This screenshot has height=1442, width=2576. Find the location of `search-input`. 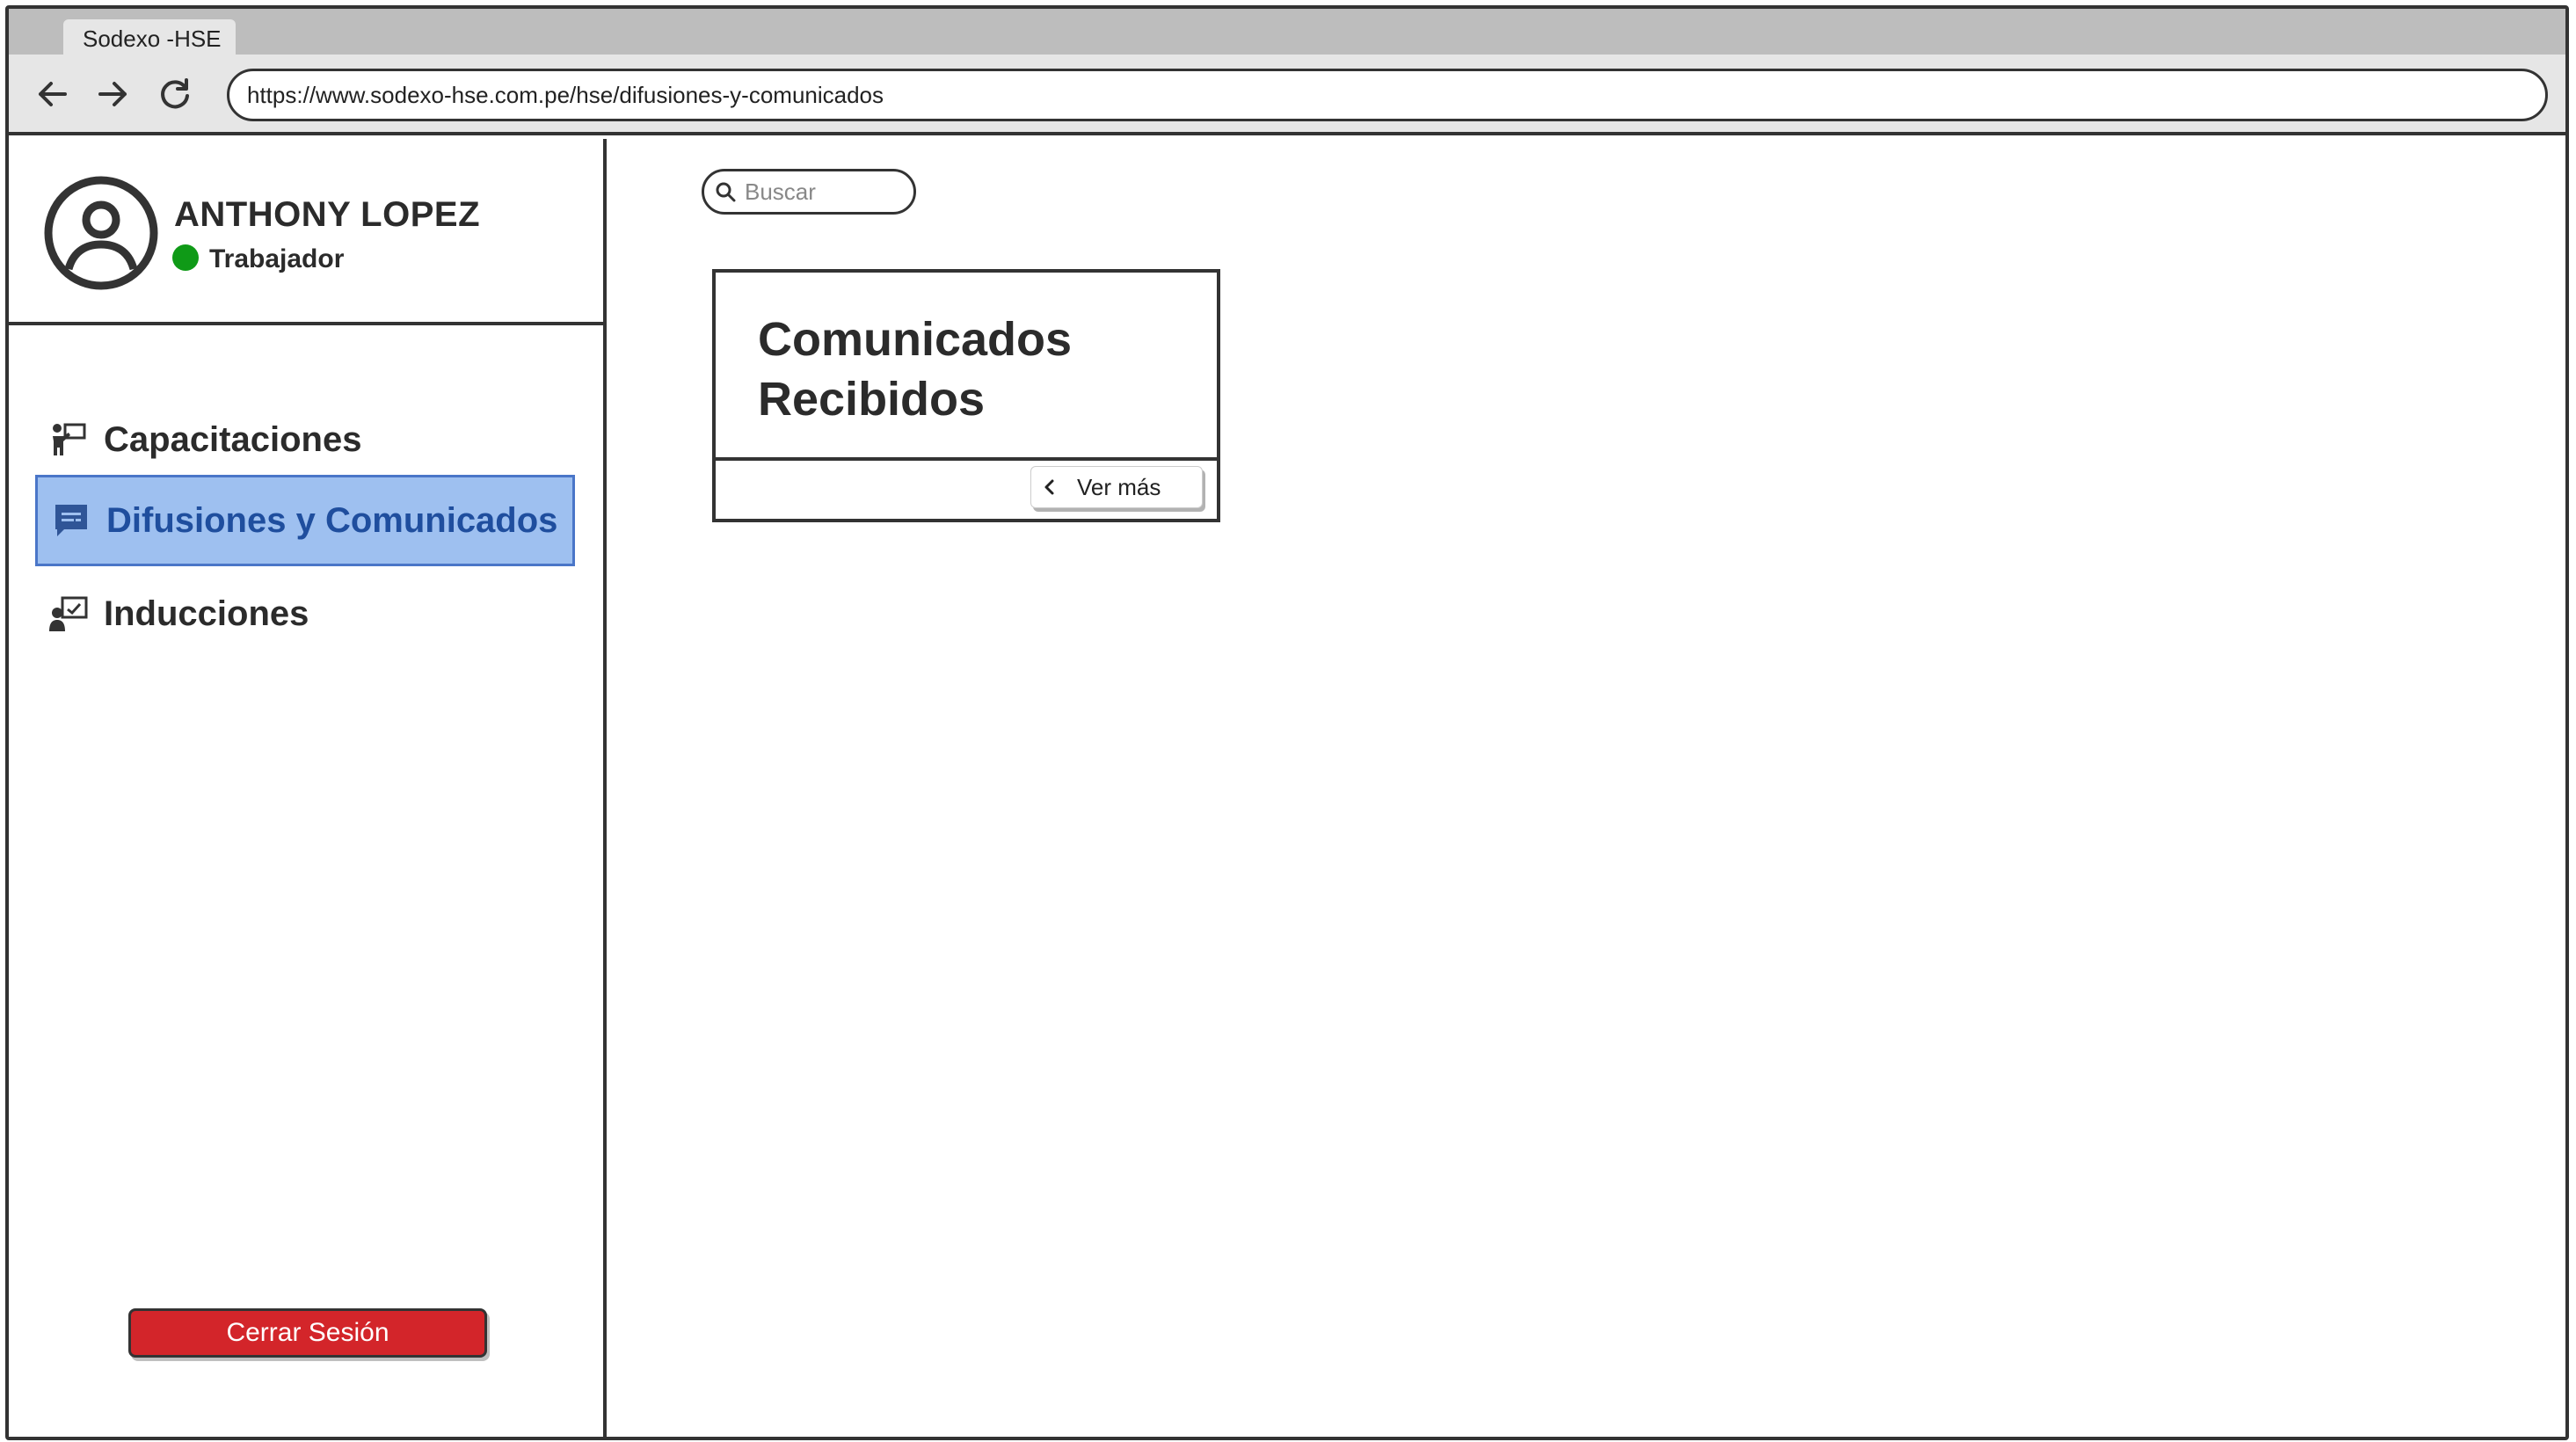

search-input is located at coordinates (817, 192).